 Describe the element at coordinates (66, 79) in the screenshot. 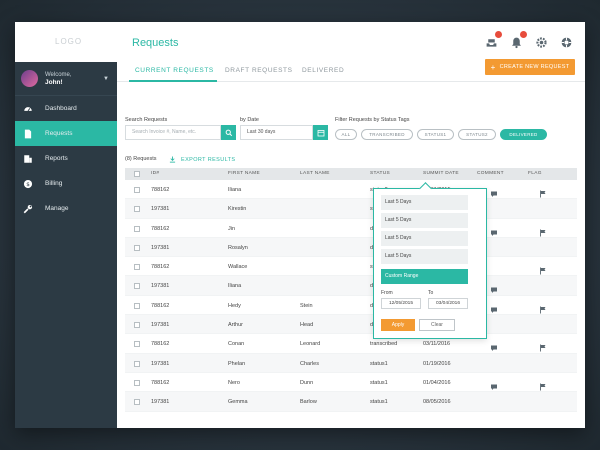

I see `user-menu: Welcome, John! ▼` at that location.